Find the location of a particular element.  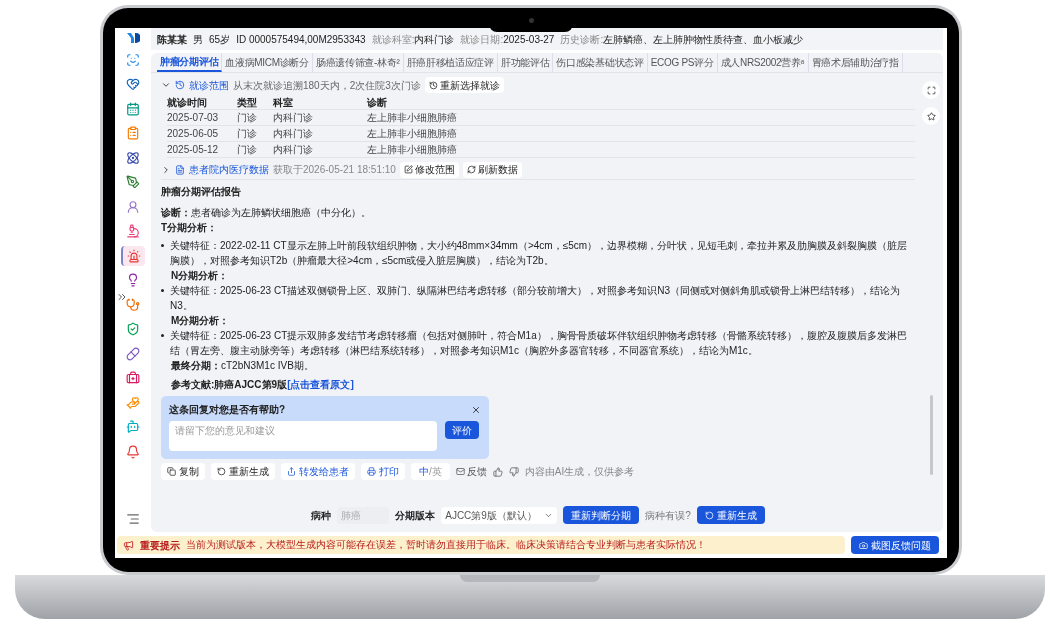

tab: 成人NRS2002营养⁸ is located at coordinates (763, 62).